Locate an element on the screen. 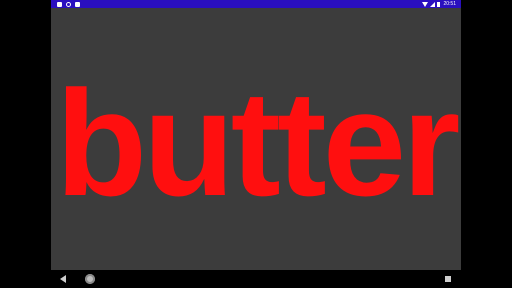  battery-icon is located at coordinates (439, 4).